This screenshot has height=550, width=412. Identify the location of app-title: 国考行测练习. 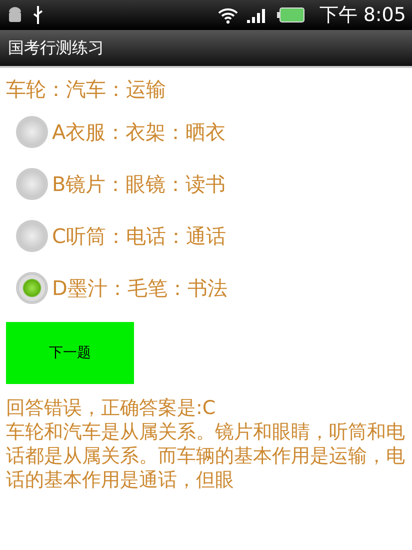
(56, 48).